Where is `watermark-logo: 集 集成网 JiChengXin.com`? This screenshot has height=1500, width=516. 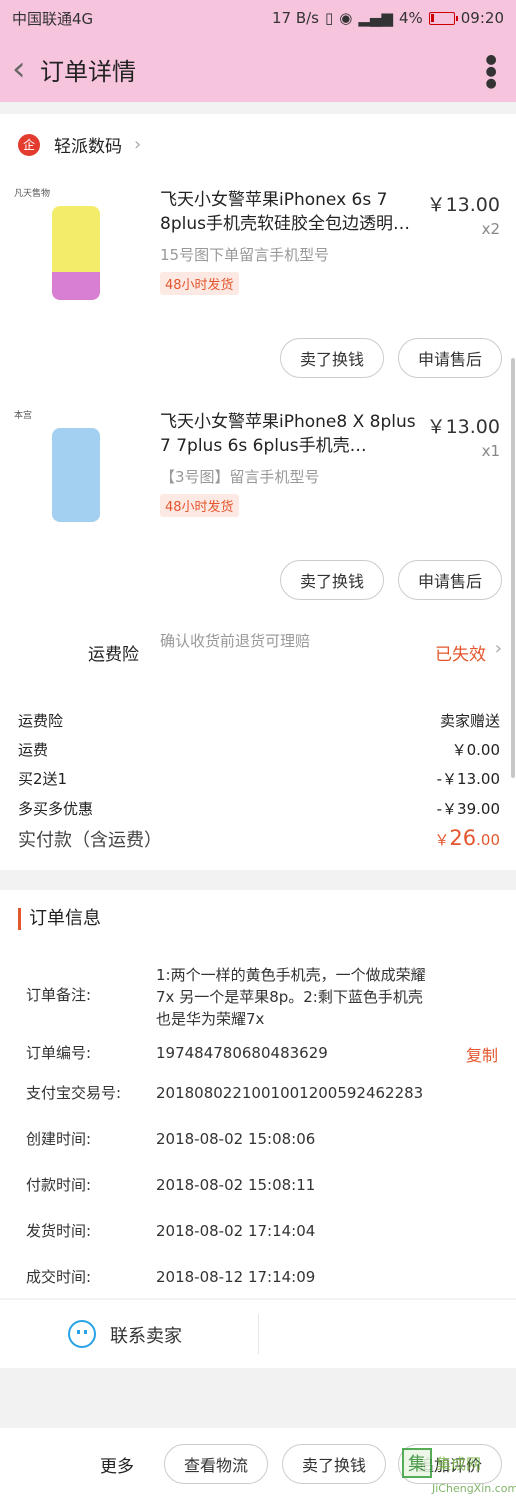 watermark-logo: 集 集成网 JiChengXin.com is located at coordinates (459, 1471).